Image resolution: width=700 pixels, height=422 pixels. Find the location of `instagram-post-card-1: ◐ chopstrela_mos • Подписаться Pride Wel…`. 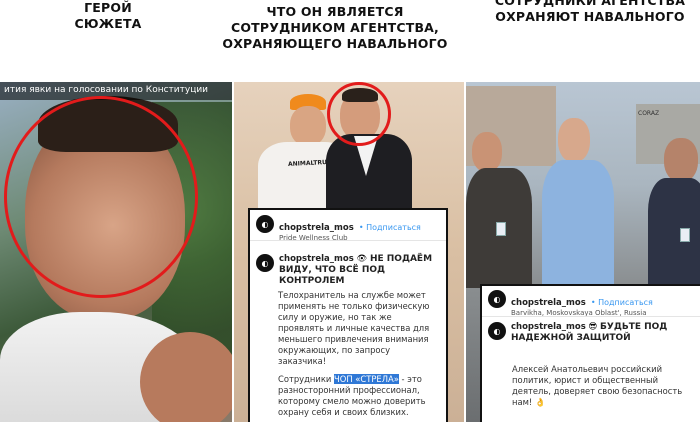

instagram-post-card-1: ◐ chopstrela_mos • Подписаться Pride Wel… is located at coordinates (348, 315).